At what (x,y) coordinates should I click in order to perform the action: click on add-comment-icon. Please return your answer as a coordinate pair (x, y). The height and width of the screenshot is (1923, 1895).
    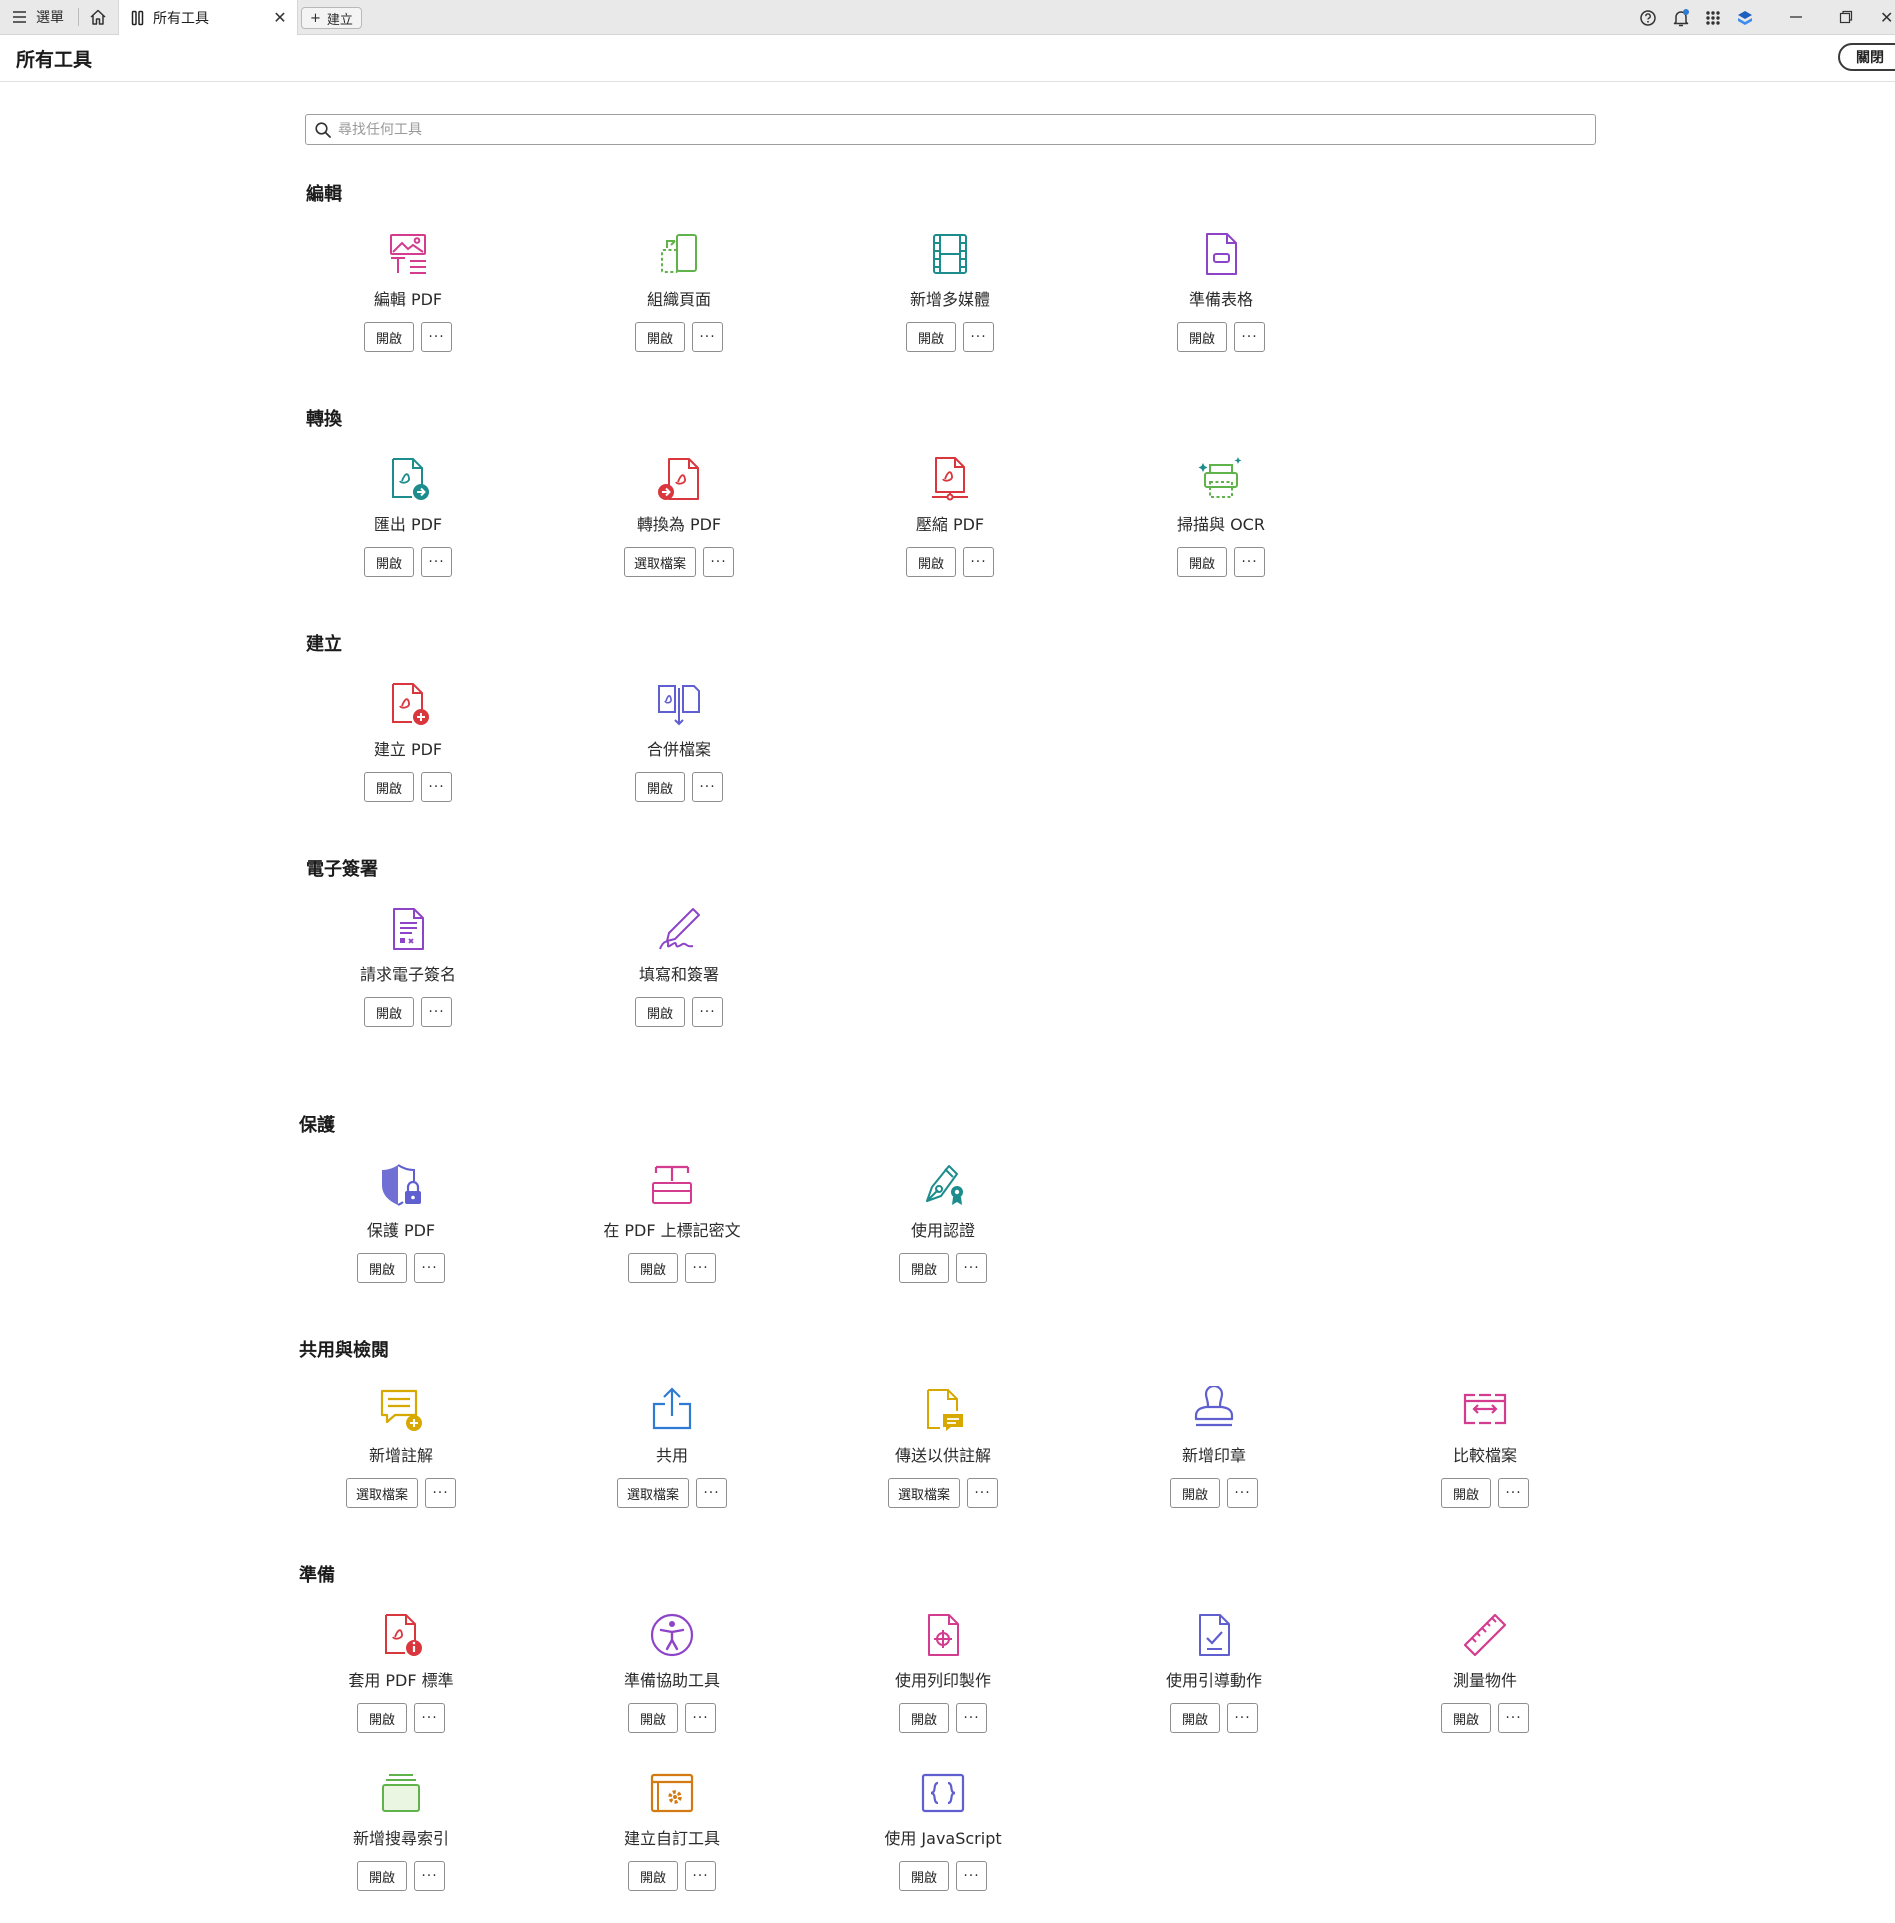
    Looking at the image, I should click on (401, 1410).